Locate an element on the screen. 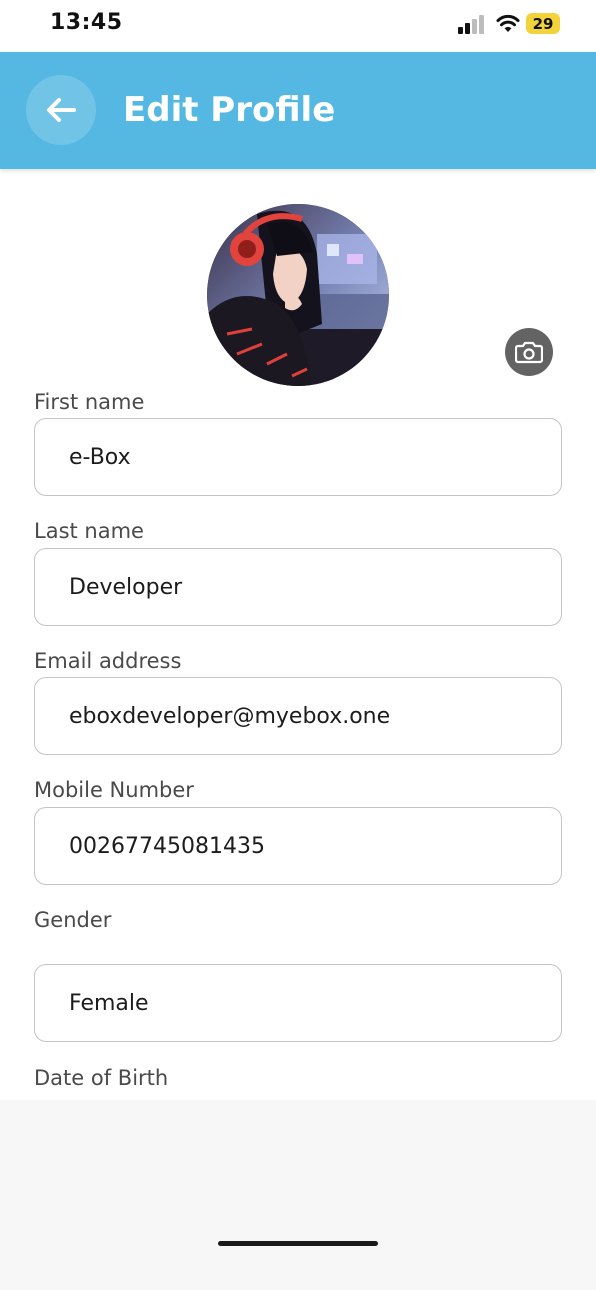 This screenshot has width=596, height=1290. avatar-image is located at coordinates (298, 295).